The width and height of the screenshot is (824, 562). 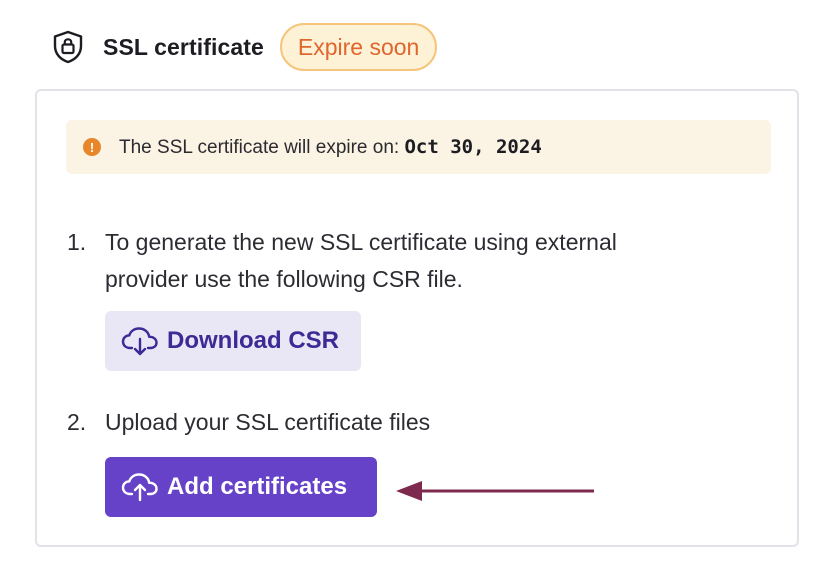 I want to click on exclamation-circle-icon: !, so click(x=92, y=147).